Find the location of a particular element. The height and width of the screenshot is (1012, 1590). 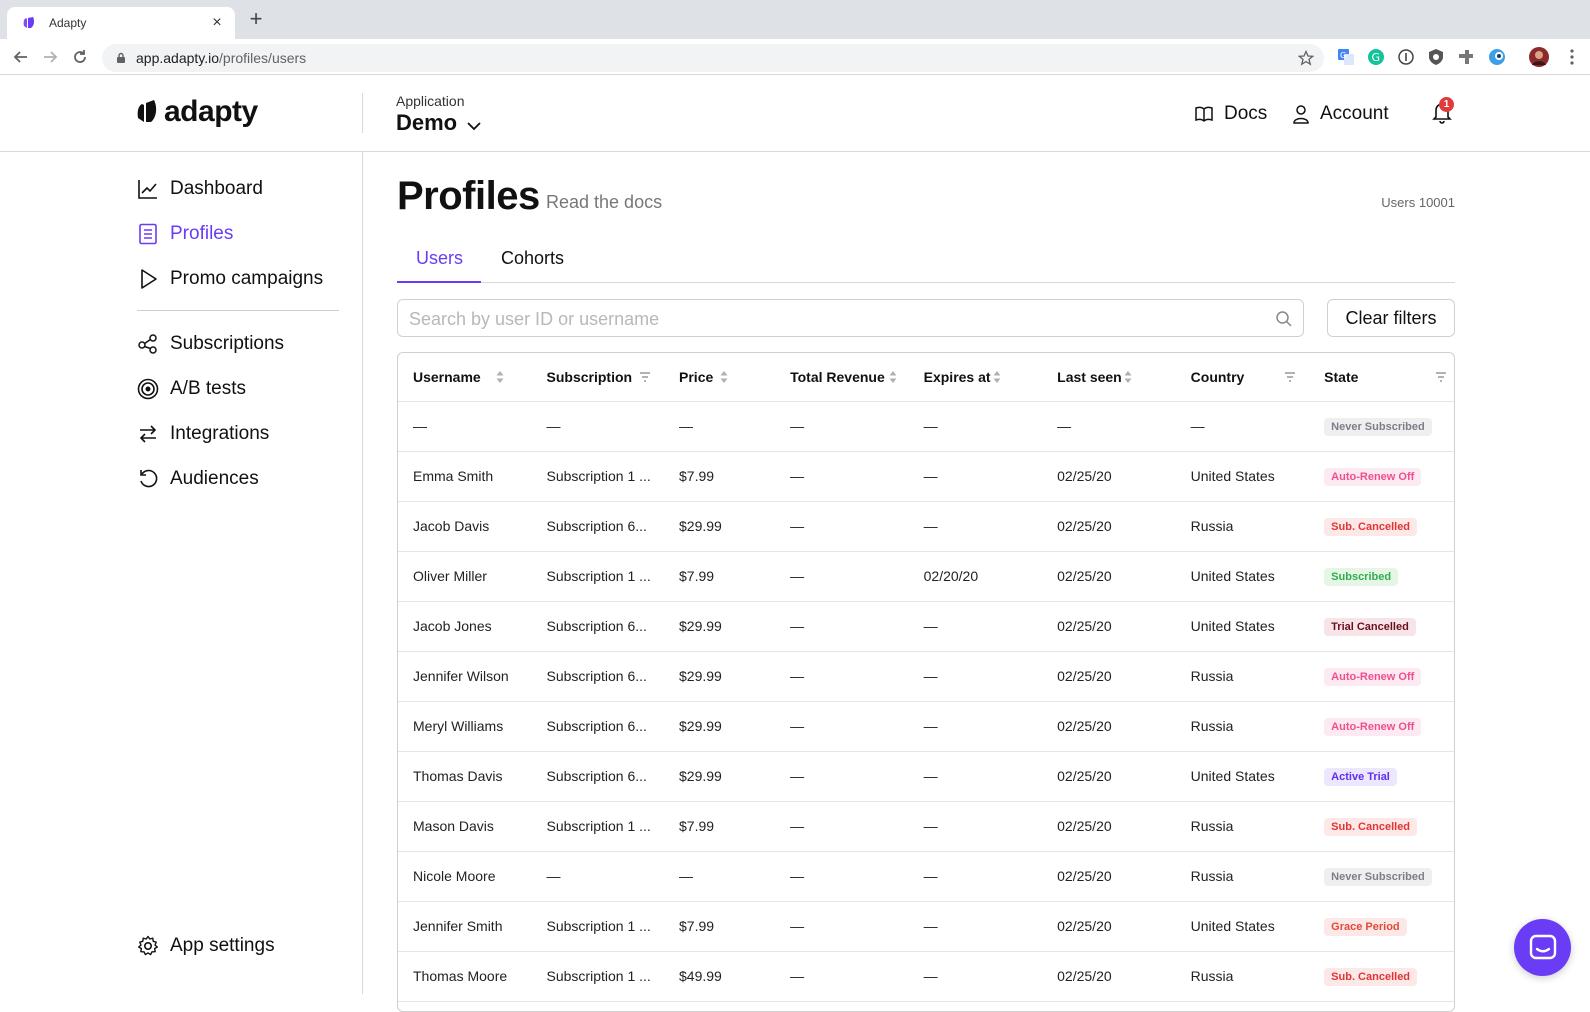

search-input is located at coordinates (829, 319).